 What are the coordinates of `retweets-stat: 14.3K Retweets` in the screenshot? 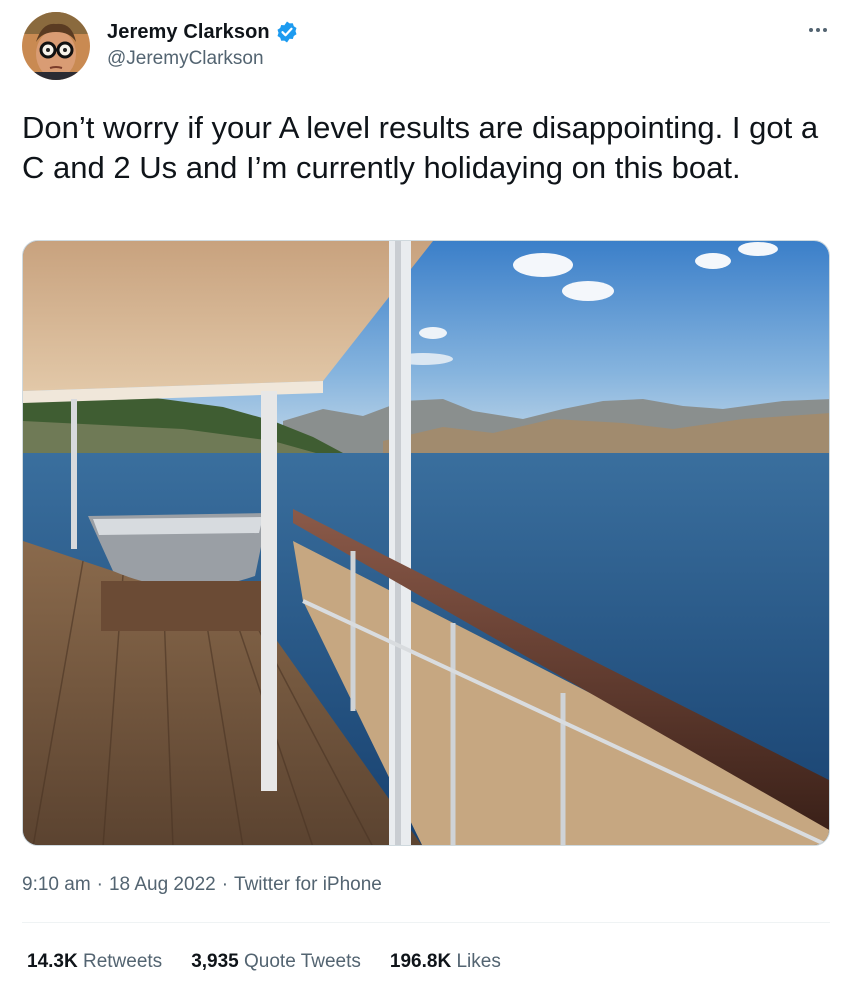 It's located at (94, 962).